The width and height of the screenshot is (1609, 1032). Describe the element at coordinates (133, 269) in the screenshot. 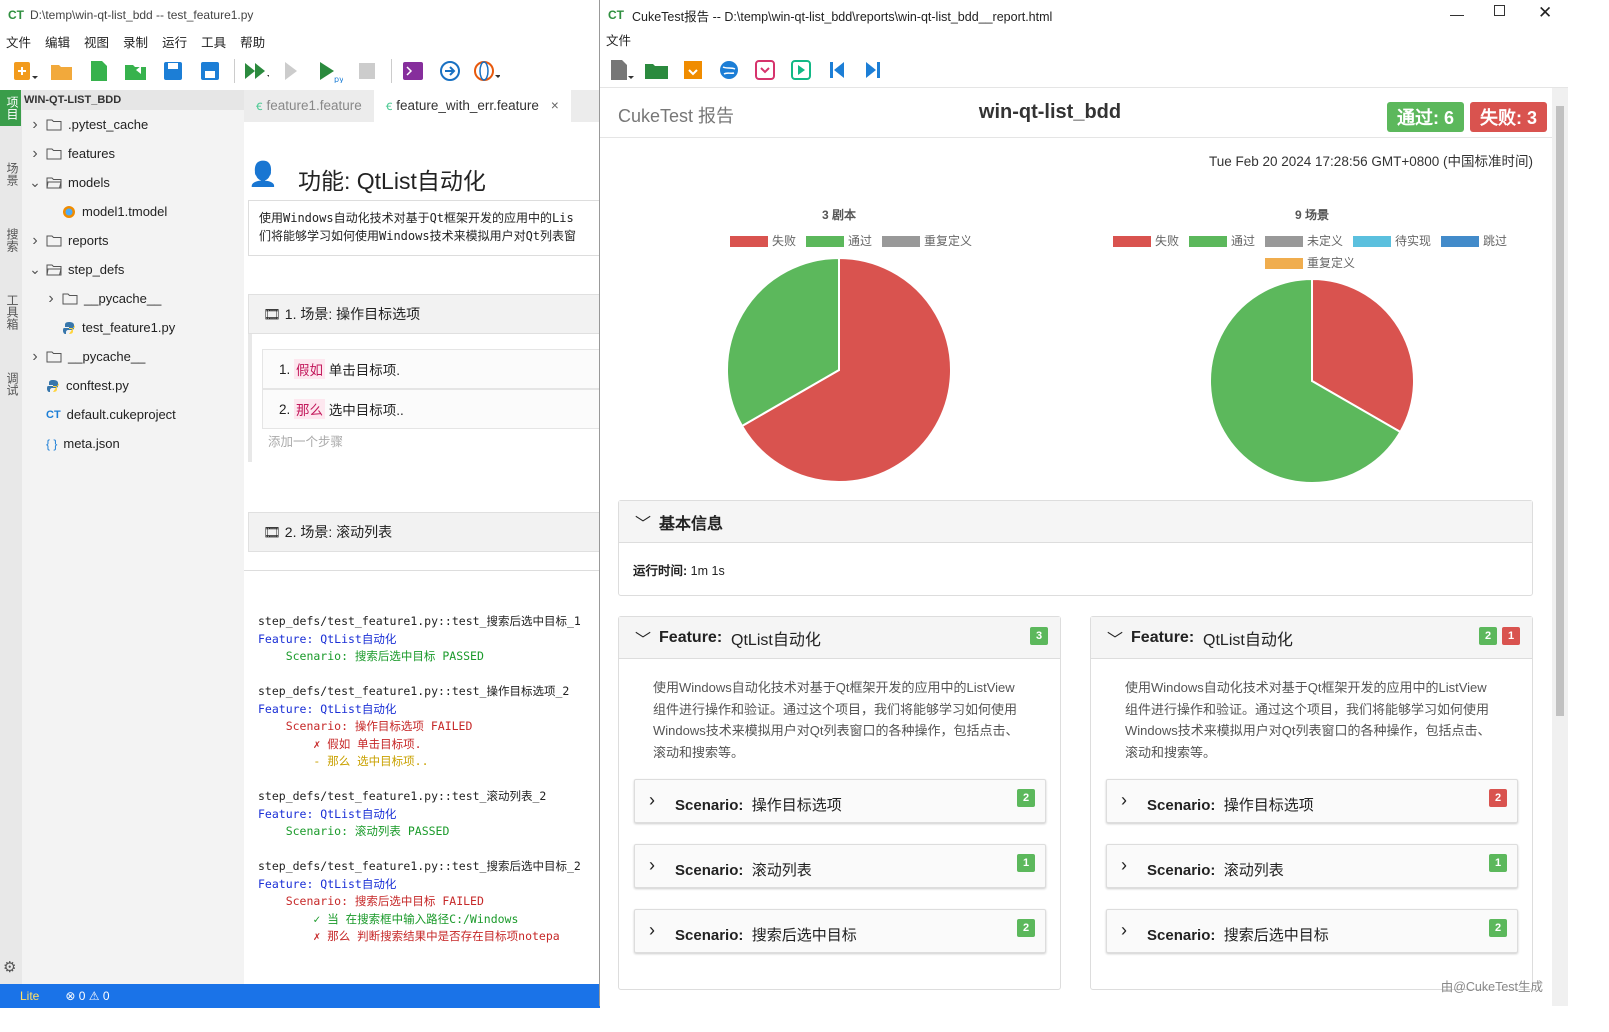

I see `tree-item: ⌄ step_defs` at that location.